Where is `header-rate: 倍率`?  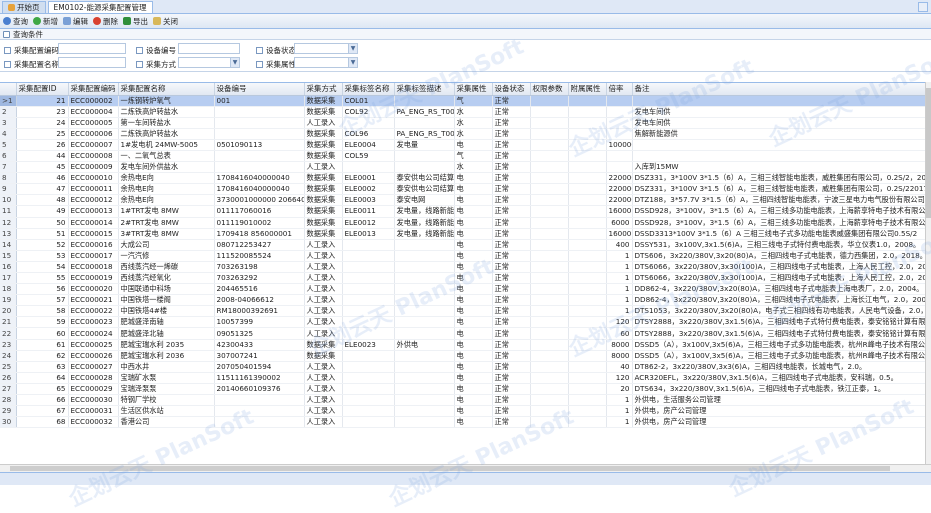 header-rate: 倍率 is located at coordinates (619, 89).